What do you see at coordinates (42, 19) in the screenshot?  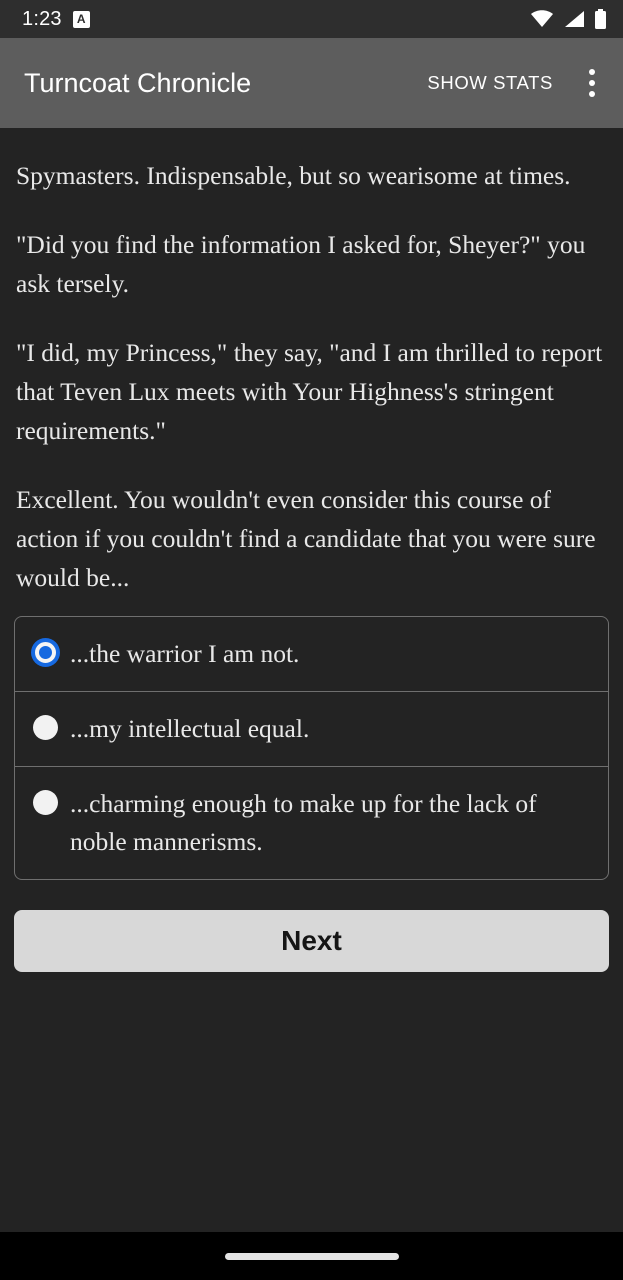 I see `status-clock: 1:23` at bounding box center [42, 19].